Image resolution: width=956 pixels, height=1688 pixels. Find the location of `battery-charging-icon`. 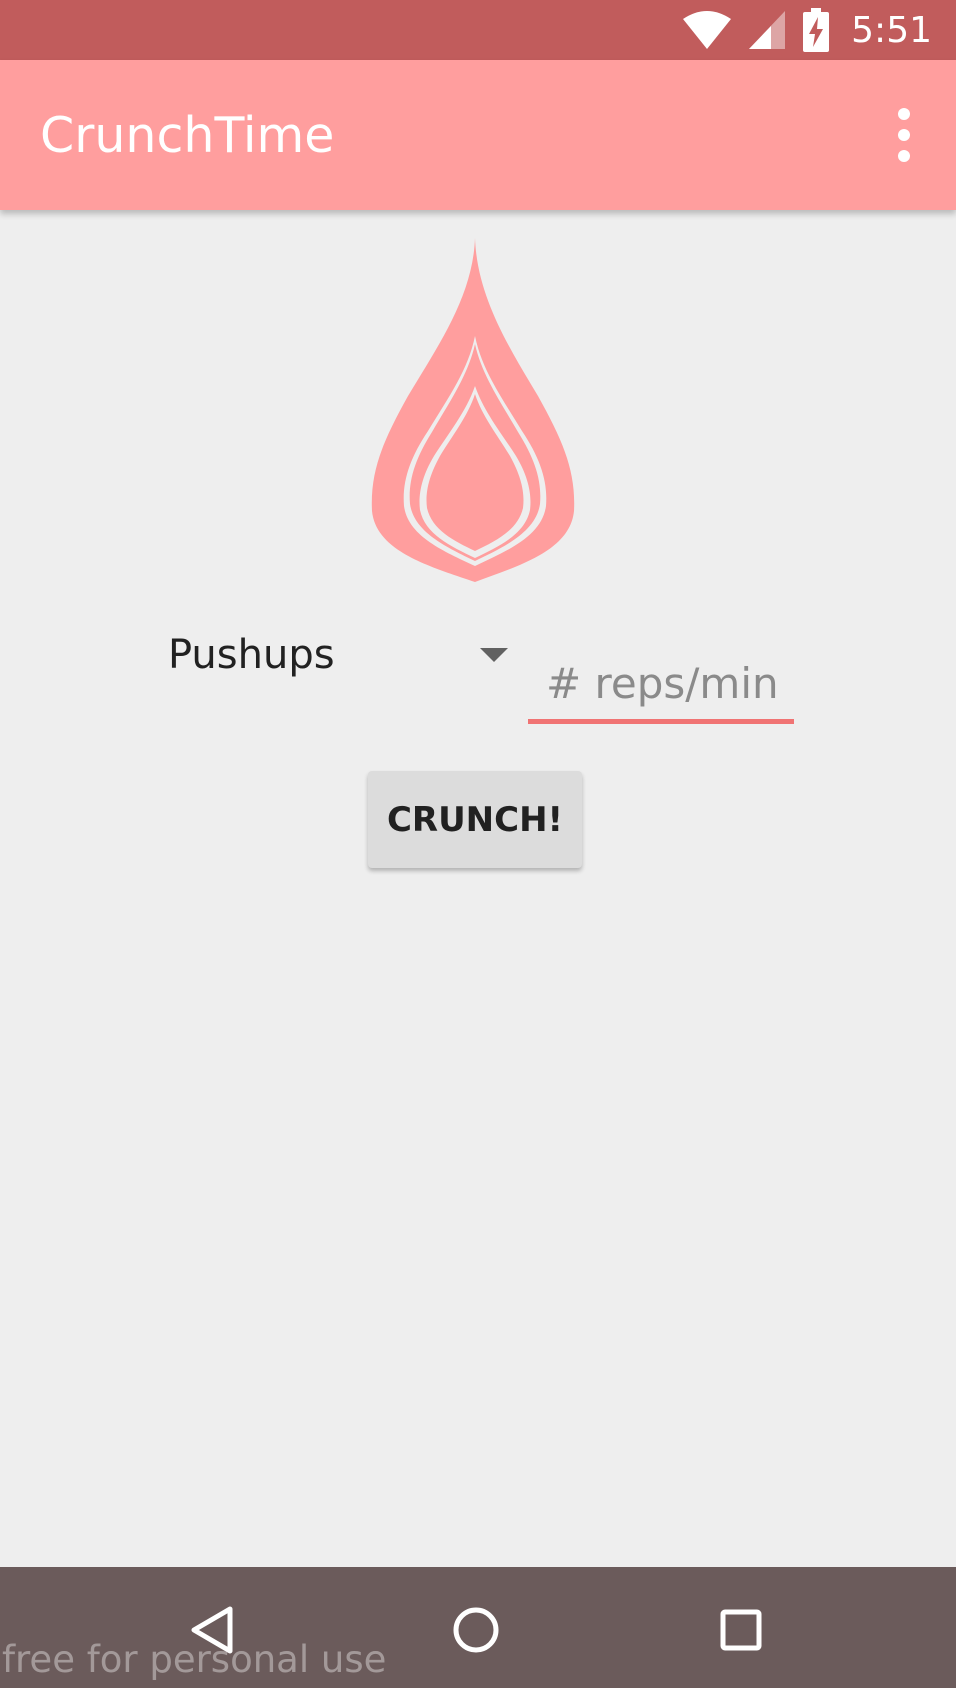

battery-charging-icon is located at coordinates (816, 30).